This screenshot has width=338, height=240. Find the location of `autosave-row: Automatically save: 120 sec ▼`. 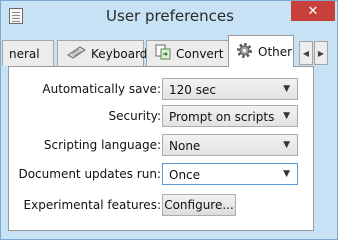

autosave-row: Automatically save: 120 sec ▼ is located at coordinates (161, 90).